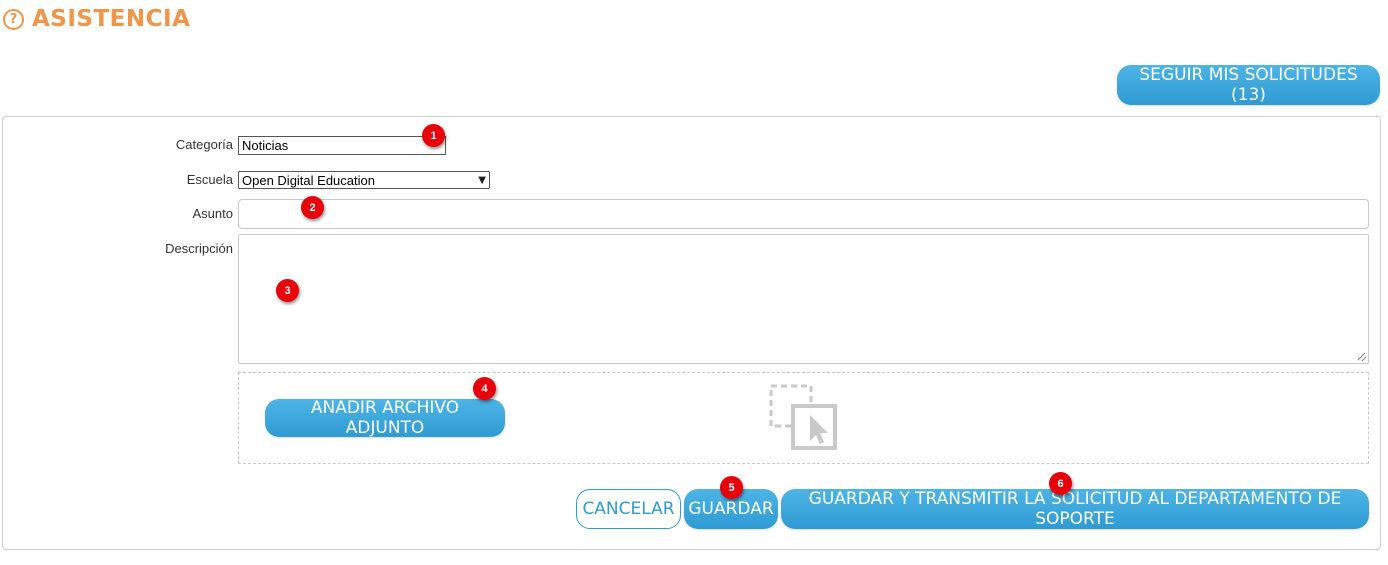 This screenshot has height=565, width=1388. What do you see at coordinates (287, 290) in the screenshot?
I see `step-badge-3: 3` at bounding box center [287, 290].